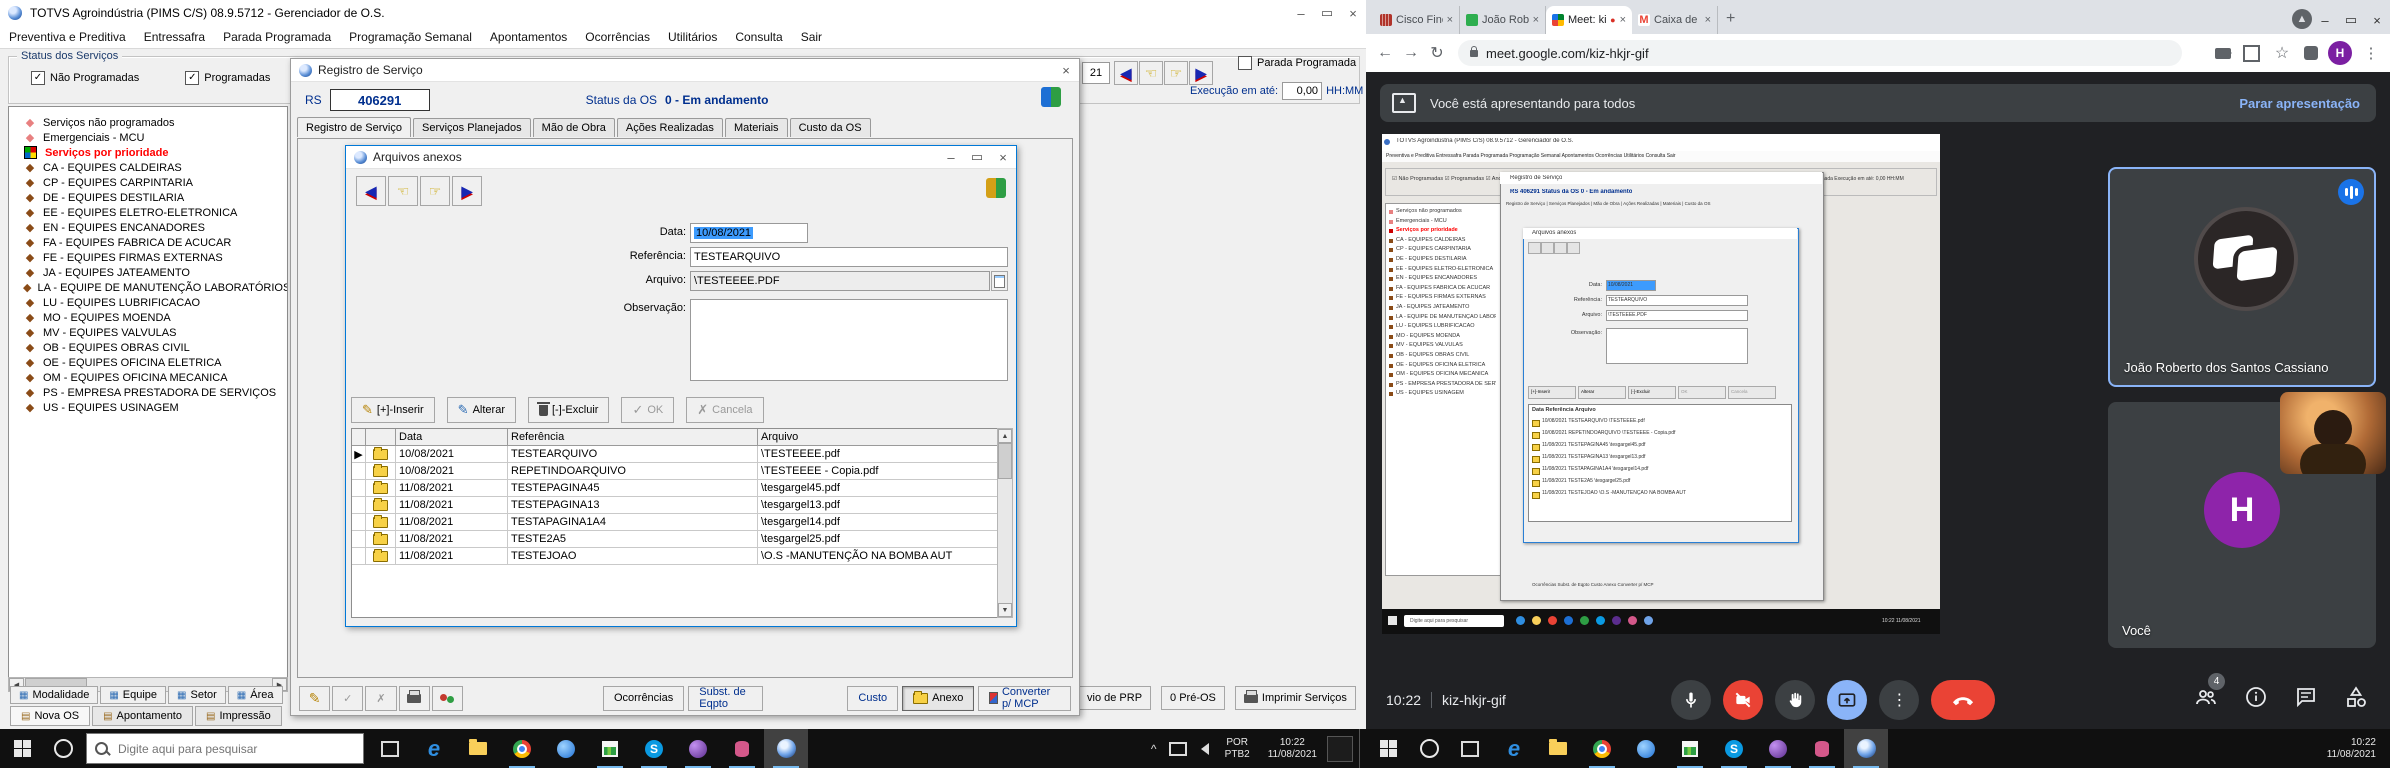 The height and width of the screenshot is (768, 2390). What do you see at coordinates (1847, 699) in the screenshot?
I see `present-button` at bounding box center [1847, 699].